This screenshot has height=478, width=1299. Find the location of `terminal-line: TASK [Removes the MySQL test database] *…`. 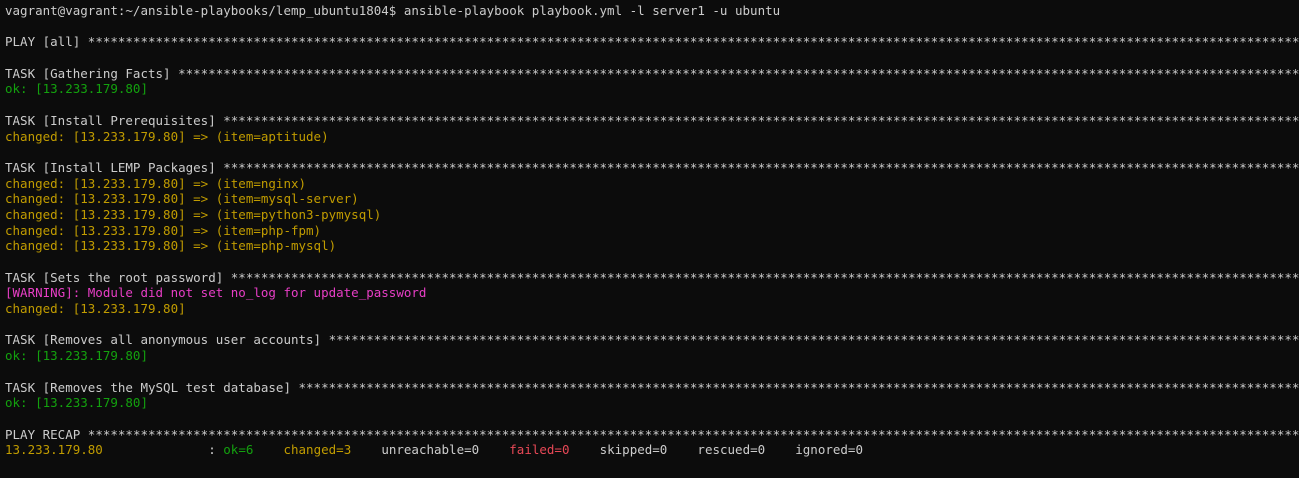

terminal-line: TASK [Removes the MySQL test database] *… is located at coordinates (649, 388).